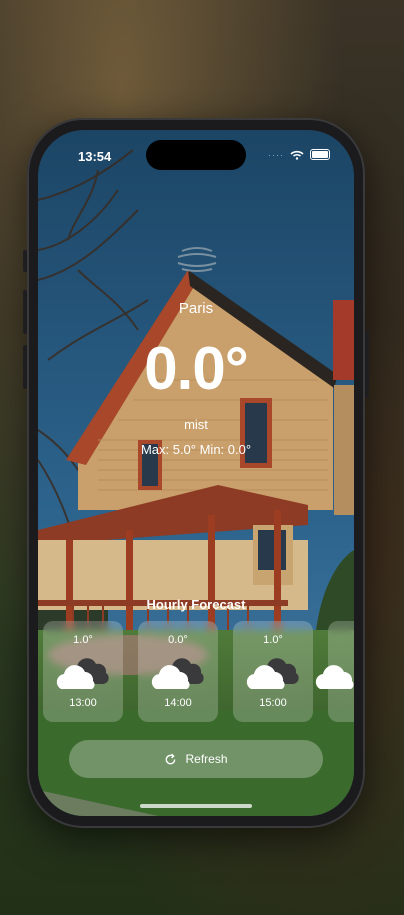 The image size is (404, 915). Describe the element at coordinates (196, 308) in the screenshot. I see `city-name: Paris` at that location.